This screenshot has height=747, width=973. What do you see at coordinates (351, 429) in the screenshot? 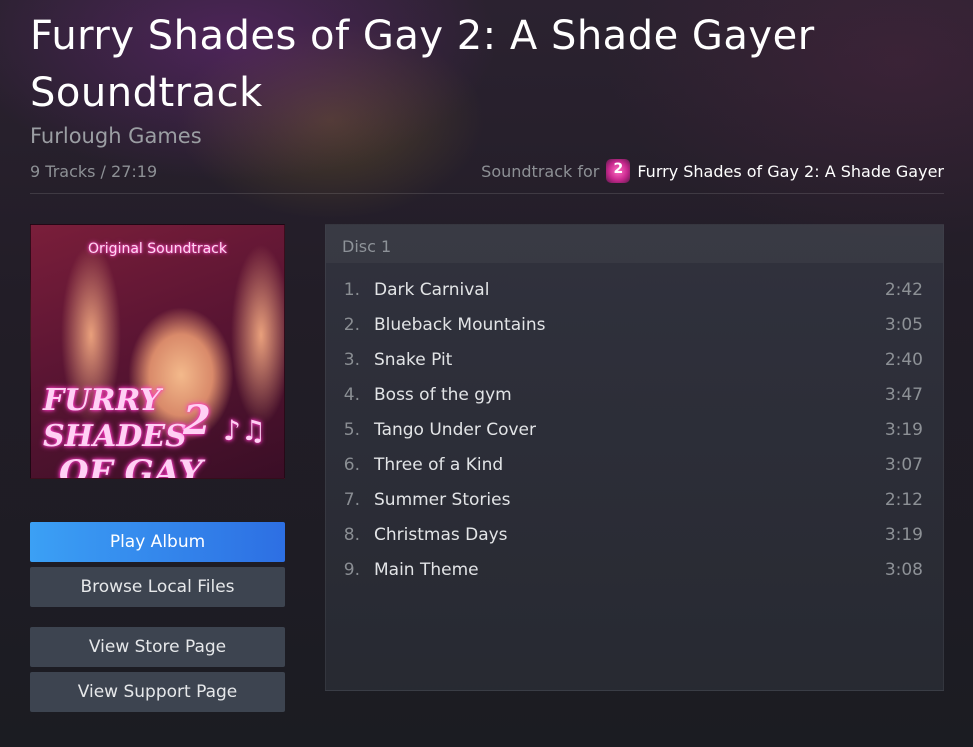
I see `track-number: 5.` at bounding box center [351, 429].